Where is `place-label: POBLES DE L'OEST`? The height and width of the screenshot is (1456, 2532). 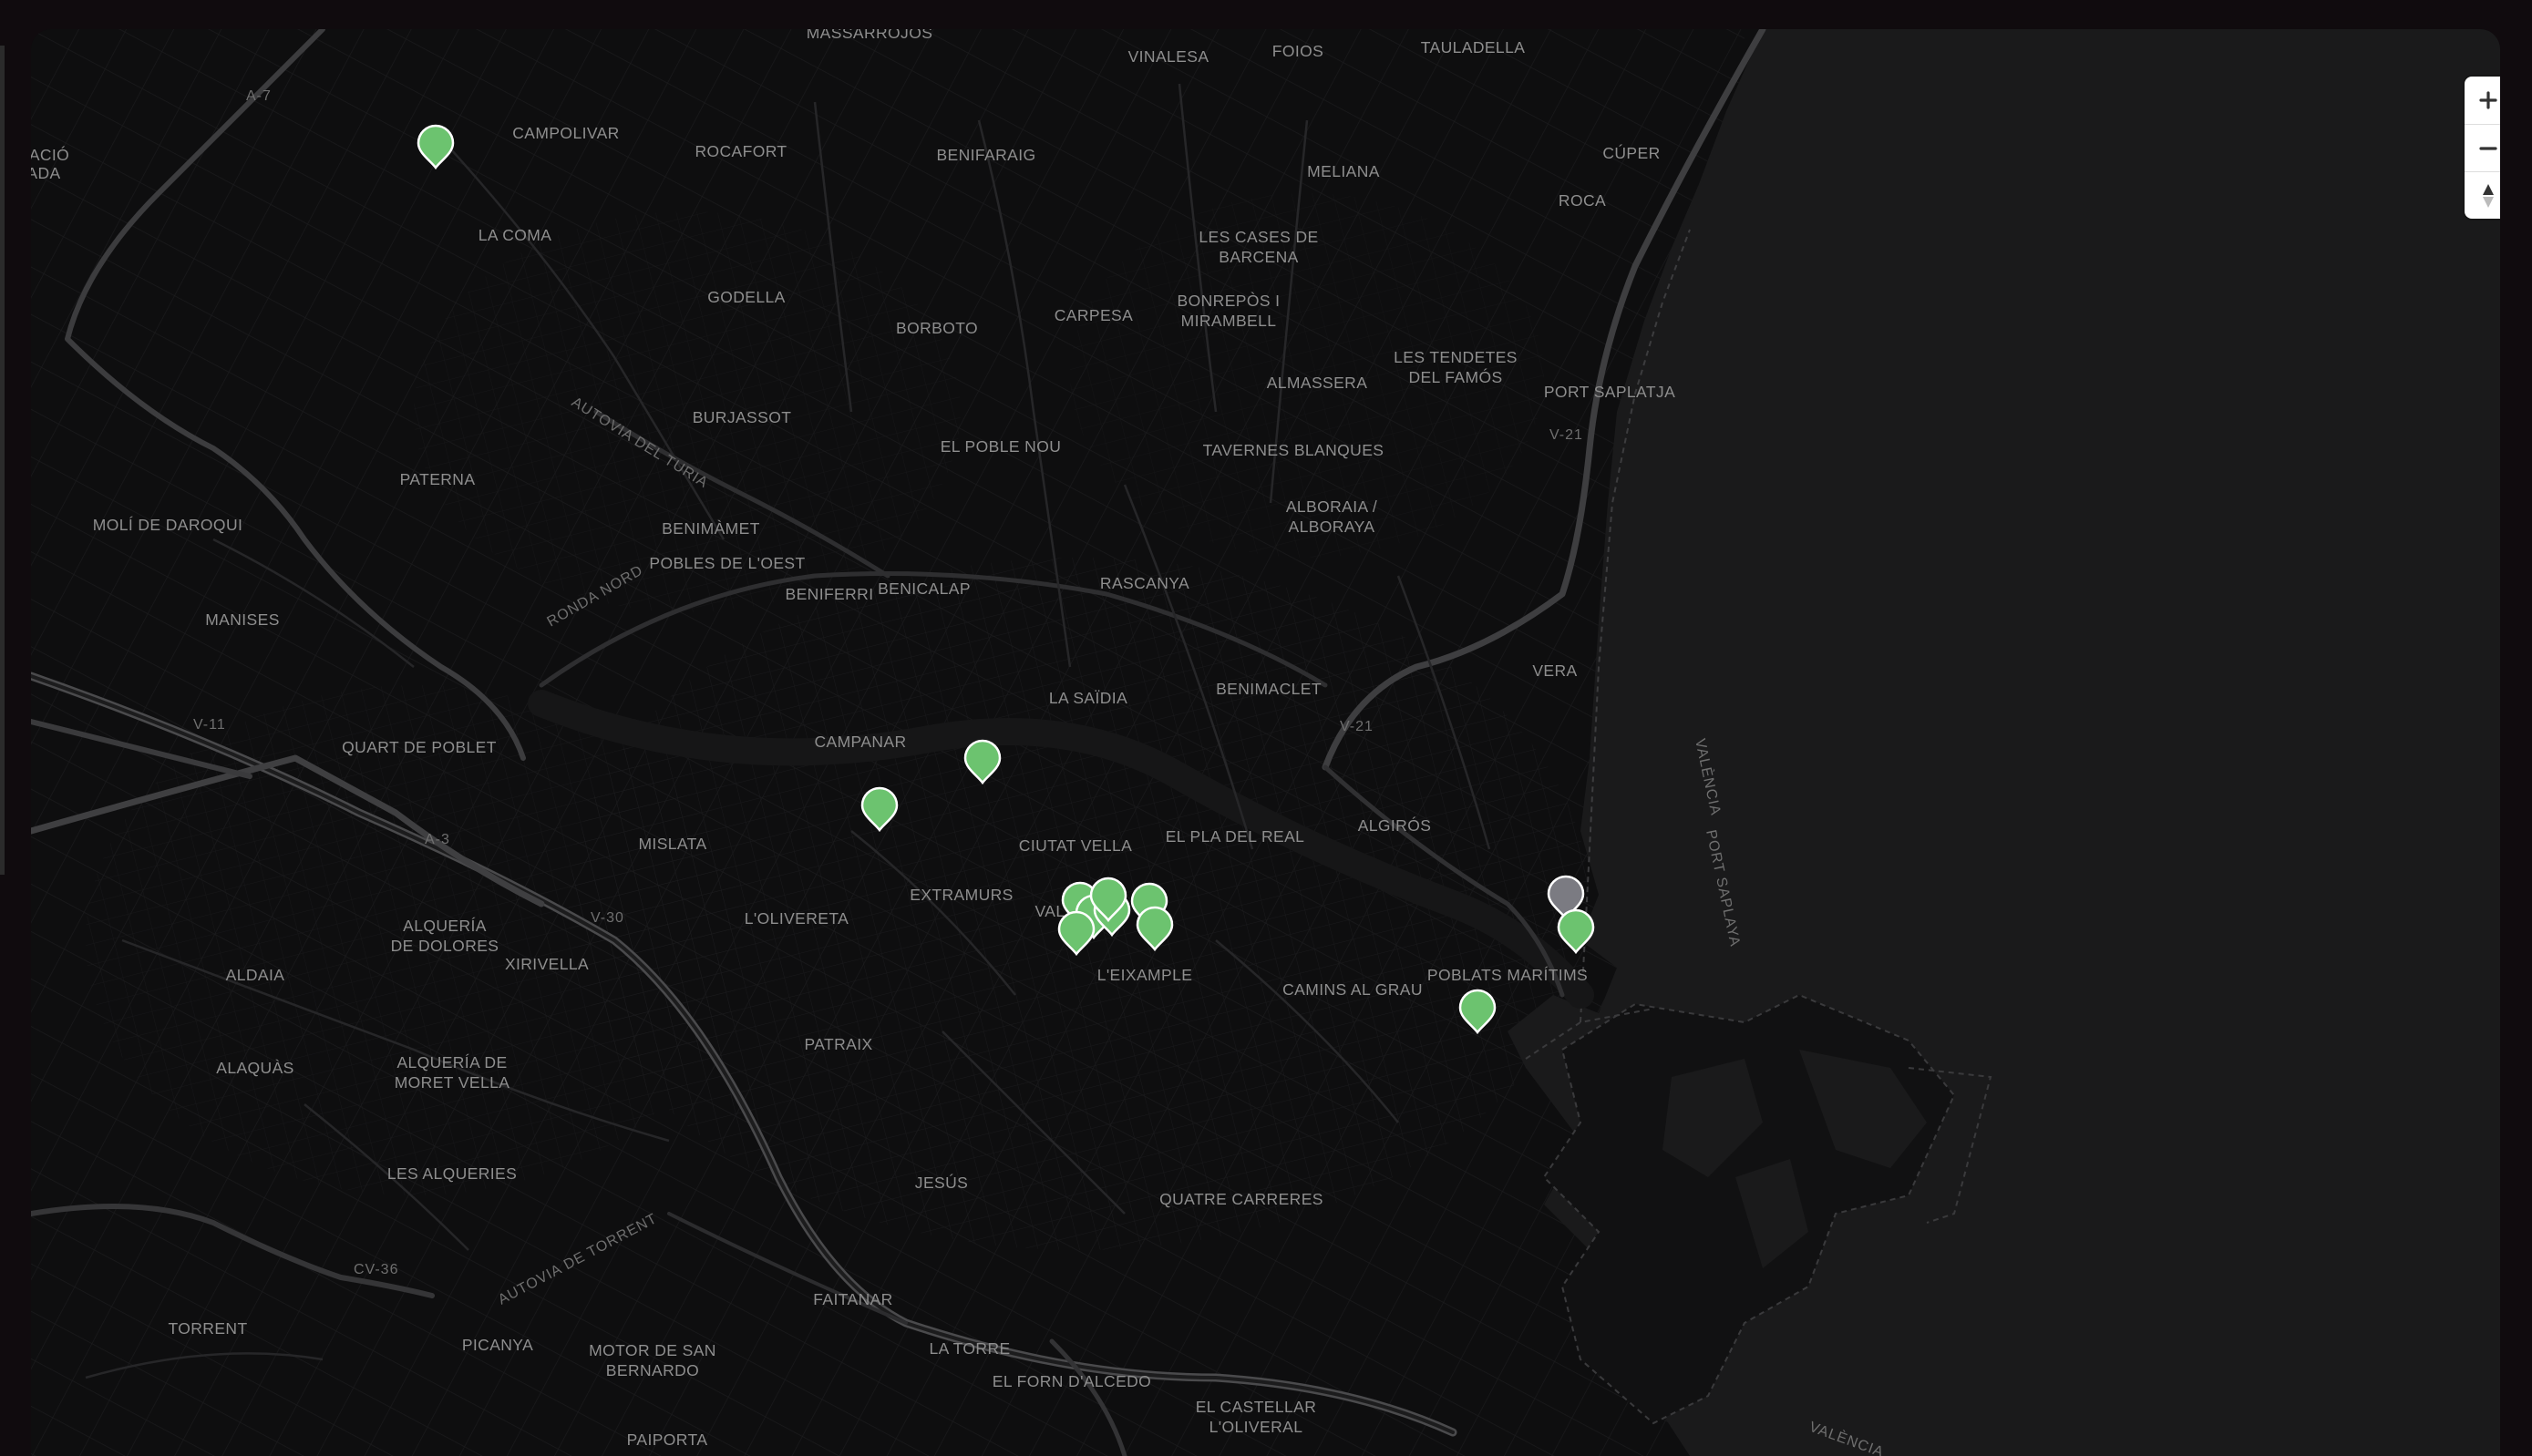
place-label: POBLES DE L'OEST is located at coordinates (727, 563).